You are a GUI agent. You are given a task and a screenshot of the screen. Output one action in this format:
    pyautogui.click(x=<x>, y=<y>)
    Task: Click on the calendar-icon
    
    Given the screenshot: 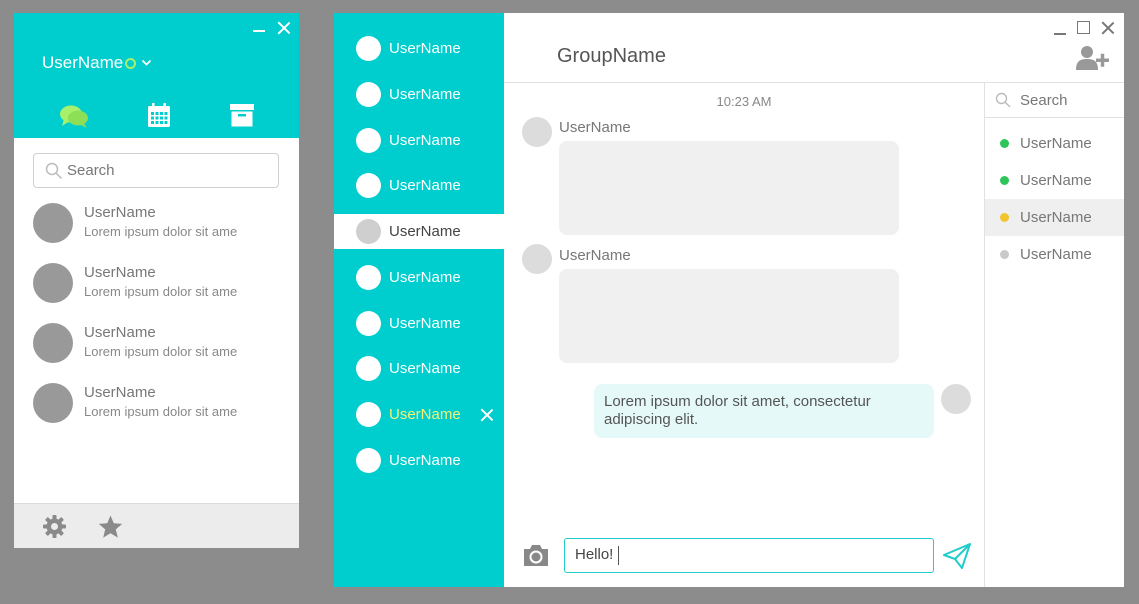 What is the action you would take?
    pyautogui.click(x=159, y=115)
    